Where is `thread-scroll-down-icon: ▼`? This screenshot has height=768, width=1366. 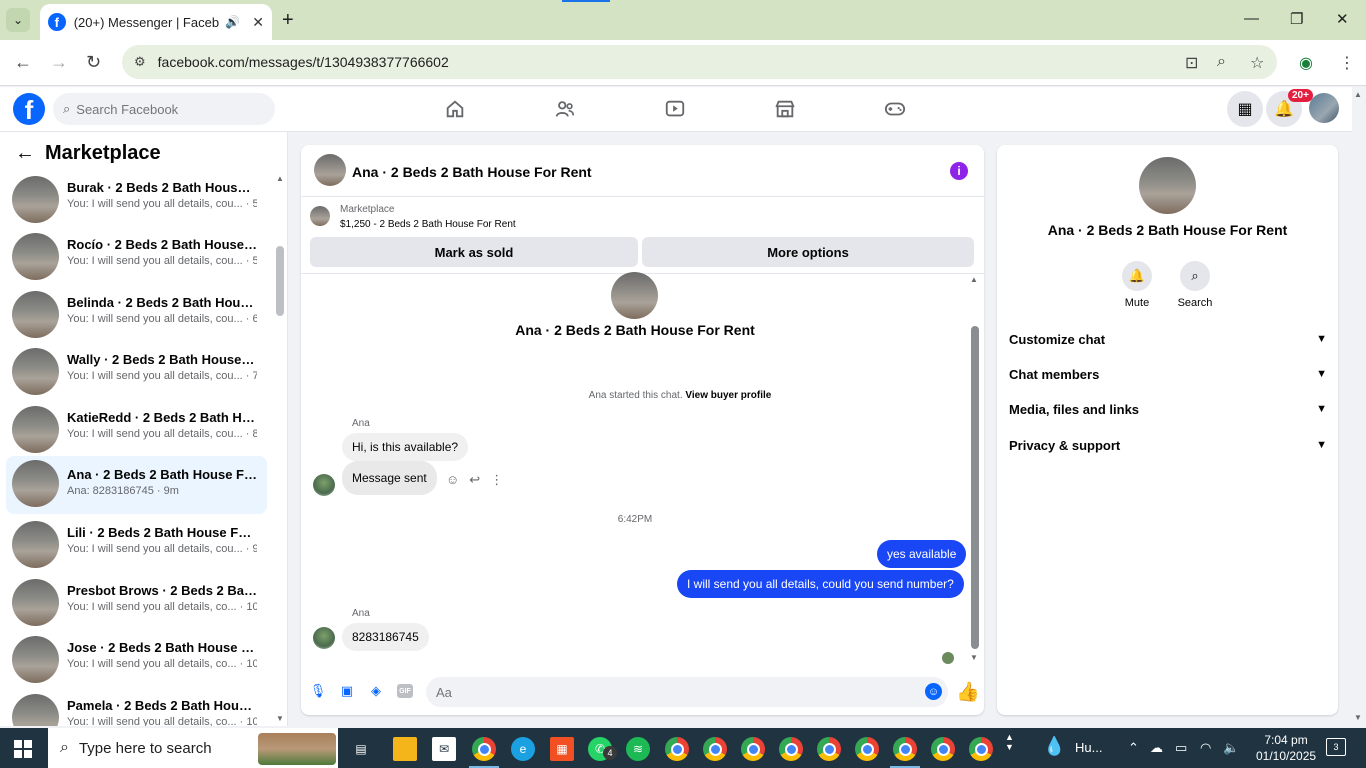
thread-scroll-down-icon: ▼ is located at coordinates (974, 657).